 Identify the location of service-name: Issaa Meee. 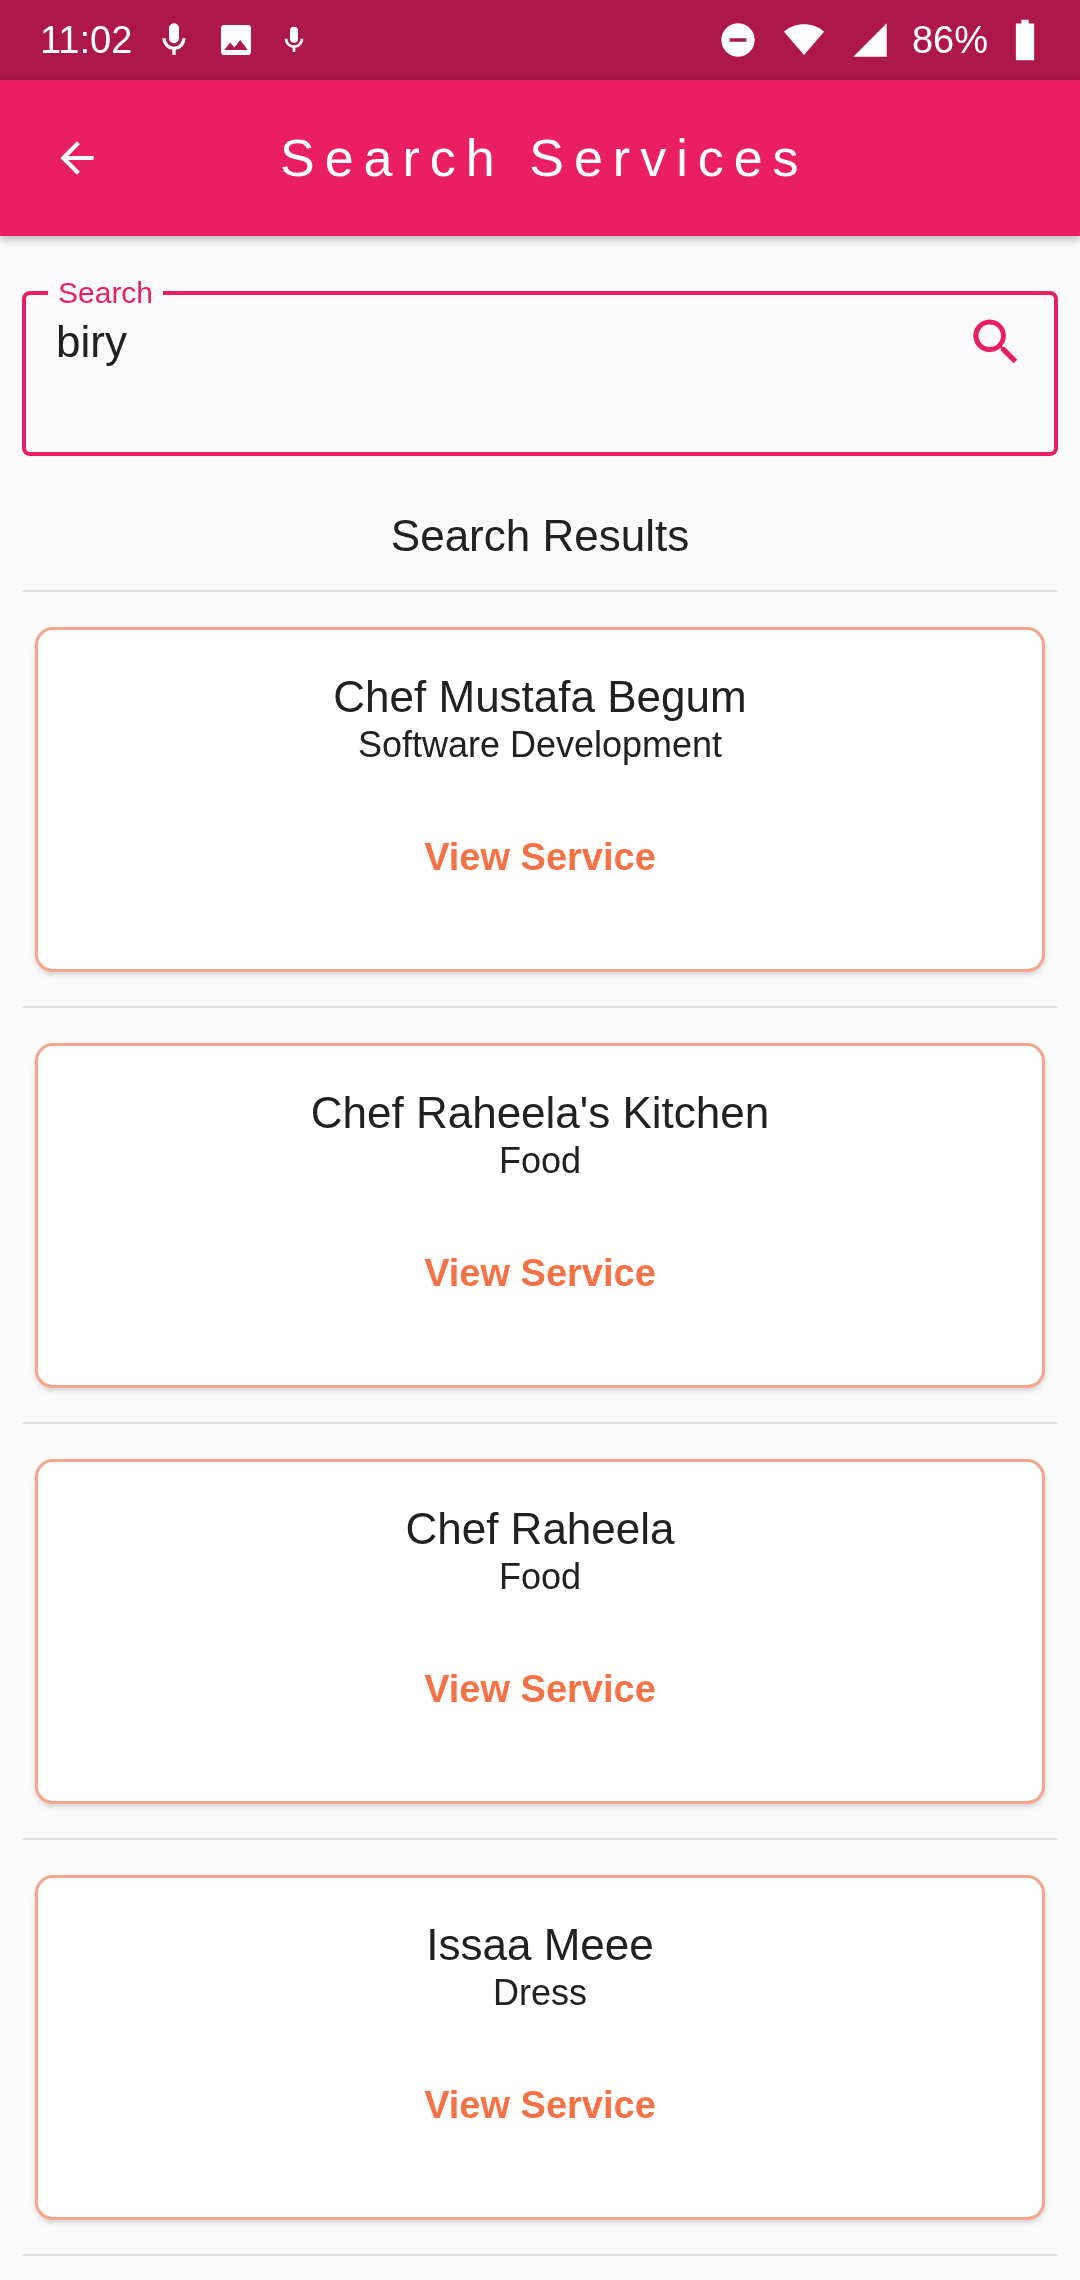
(540, 1945).